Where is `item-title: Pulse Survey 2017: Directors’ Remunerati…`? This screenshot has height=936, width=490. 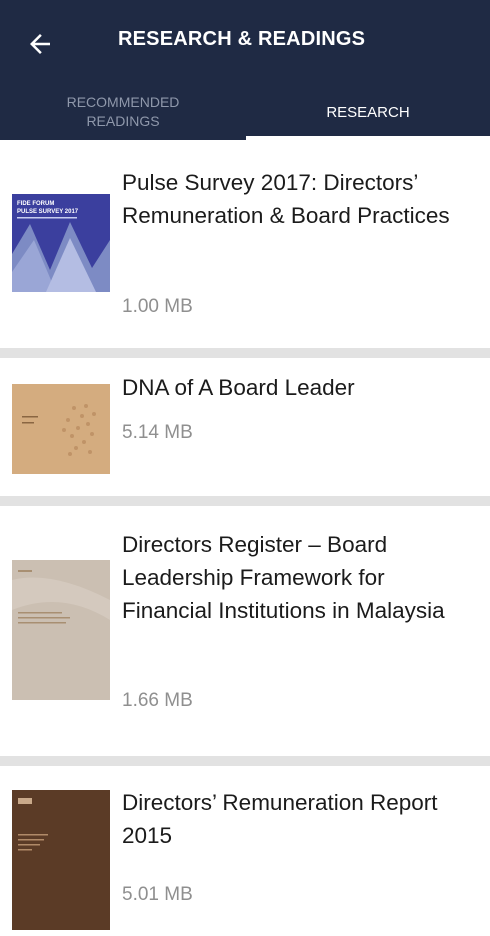
item-title: Pulse Survey 2017: Directors’ Remunerati… is located at coordinates (286, 199).